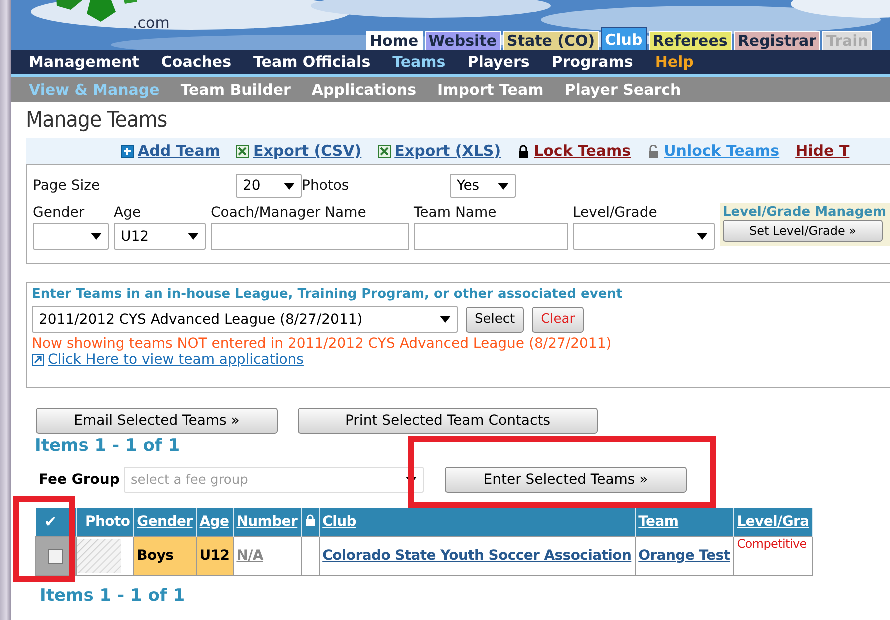 This screenshot has width=890, height=620. I want to click on nav-link: Management, so click(84, 62).